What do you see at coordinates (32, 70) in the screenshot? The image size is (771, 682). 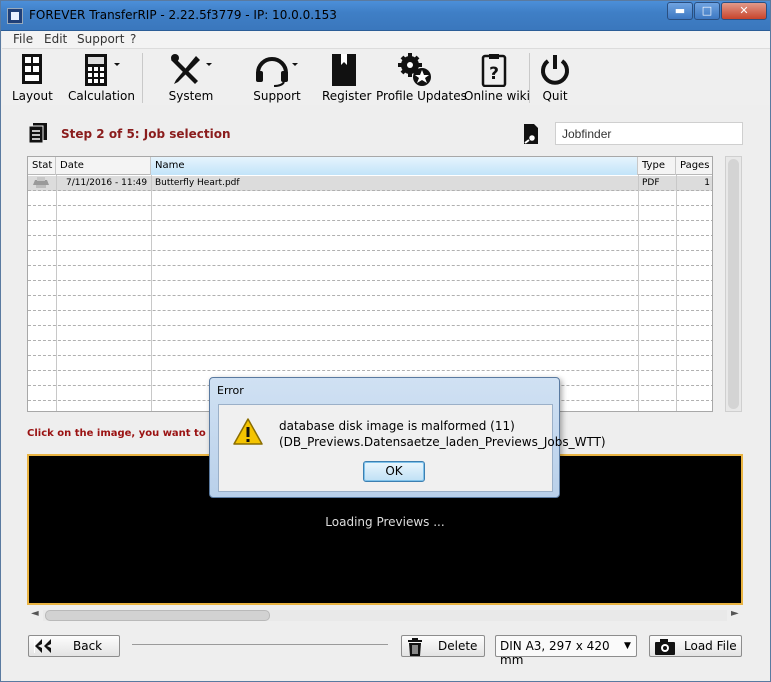 I see `layout-icon` at bounding box center [32, 70].